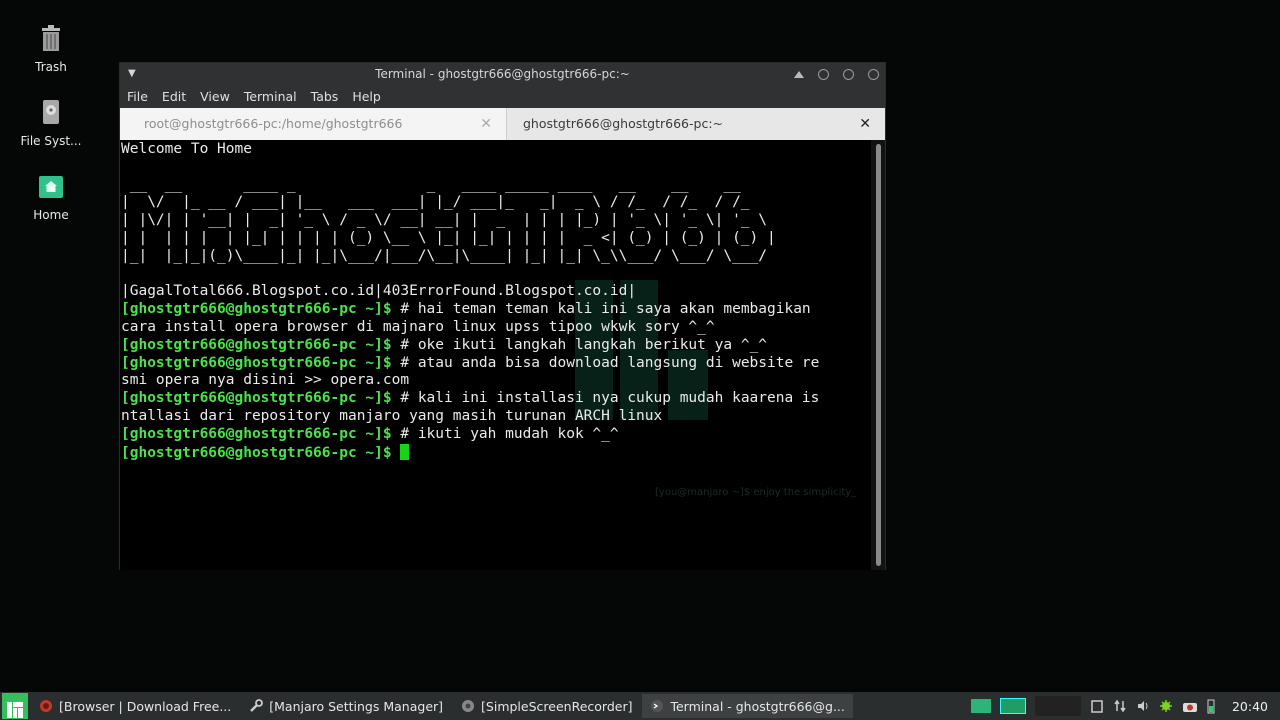  I want to click on desktop-icon-label: Home, so click(51, 215).